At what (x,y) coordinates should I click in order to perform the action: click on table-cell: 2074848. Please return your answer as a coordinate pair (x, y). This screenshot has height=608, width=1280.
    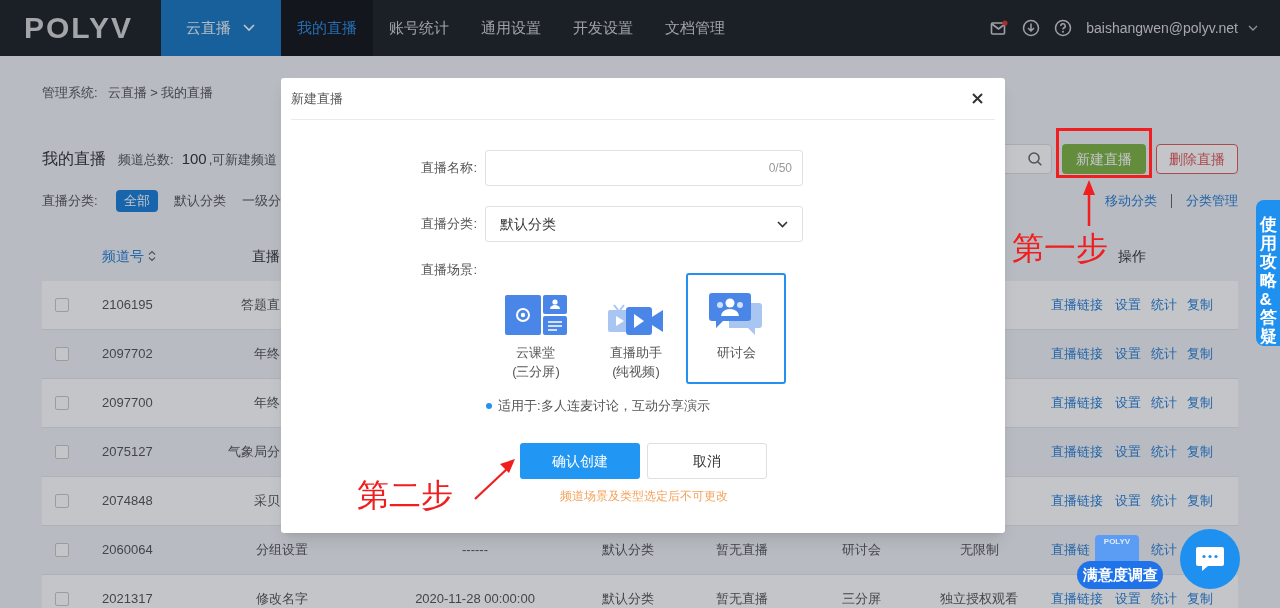
    Looking at the image, I should click on (127, 501).